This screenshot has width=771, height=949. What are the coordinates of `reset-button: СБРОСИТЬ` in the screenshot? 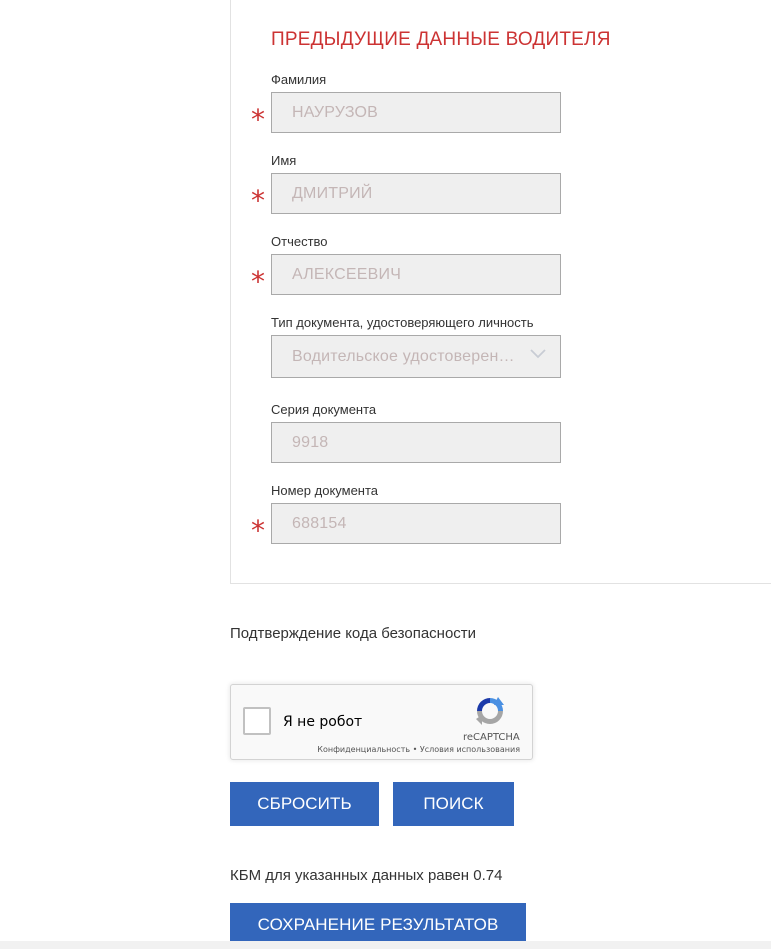 It's located at (304, 804).